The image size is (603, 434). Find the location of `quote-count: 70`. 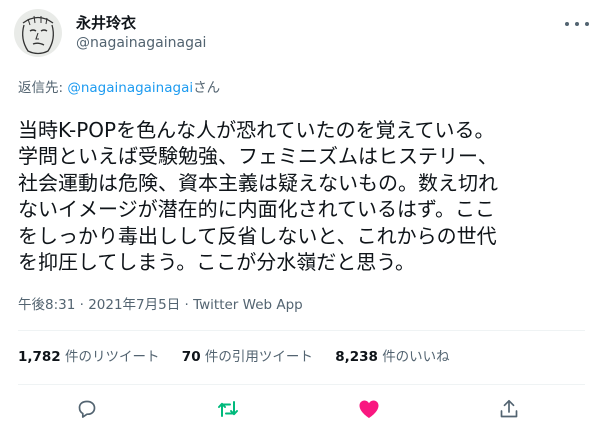

quote-count: 70 is located at coordinates (191, 357).